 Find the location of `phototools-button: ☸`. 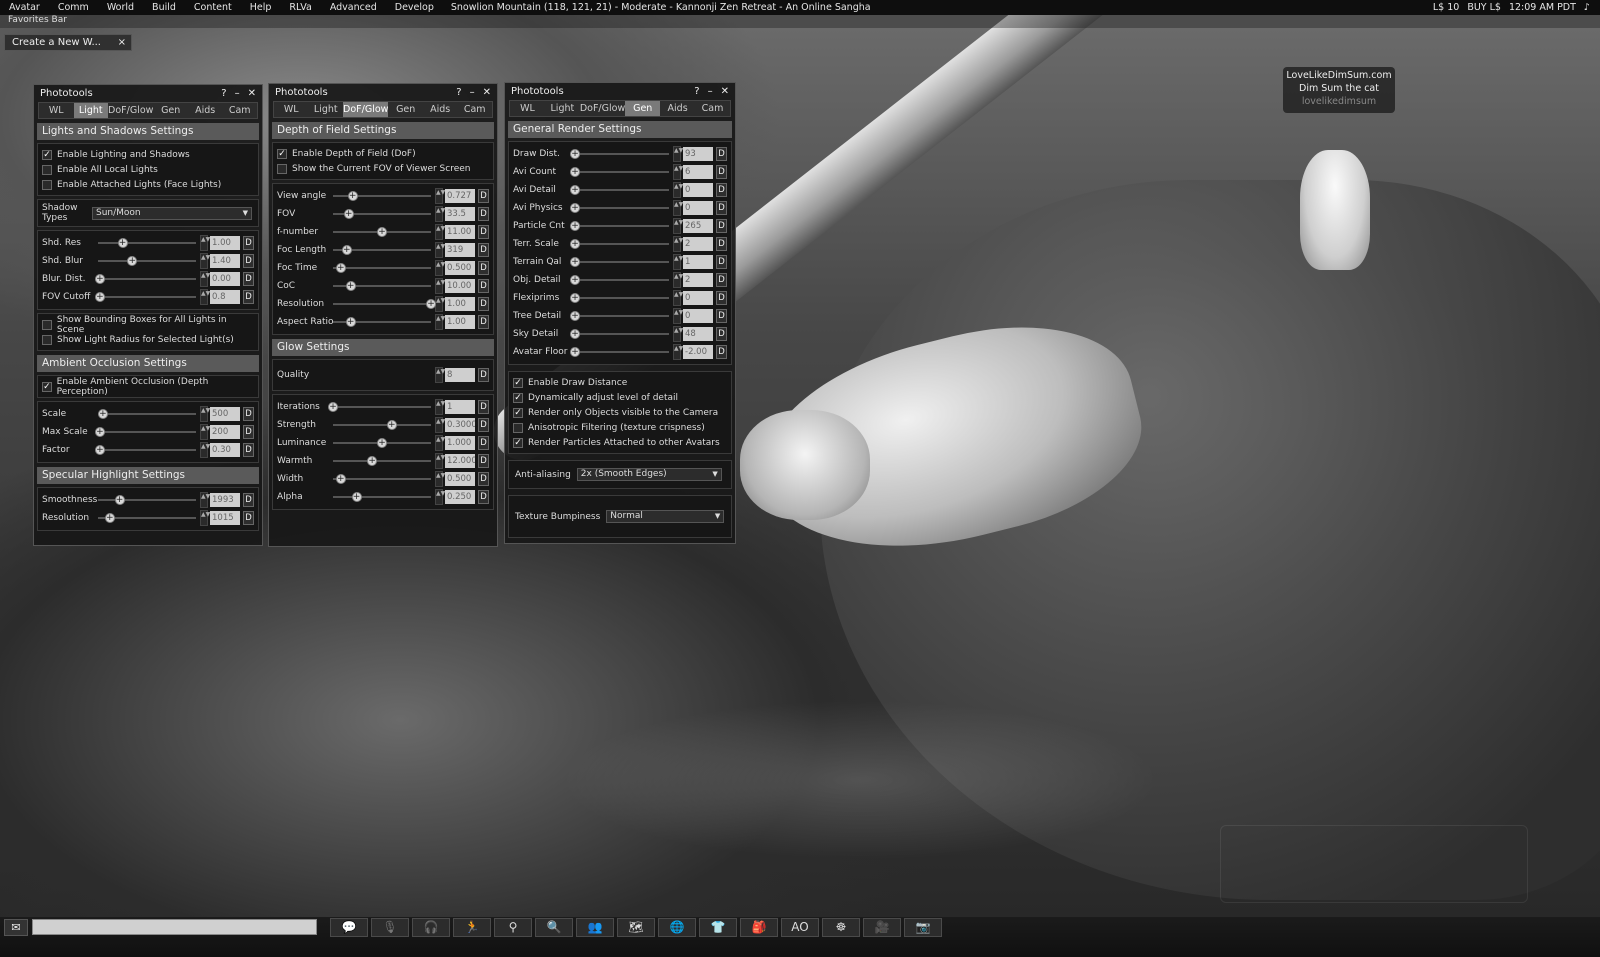

phototools-button: ☸ is located at coordinates (841, 927).